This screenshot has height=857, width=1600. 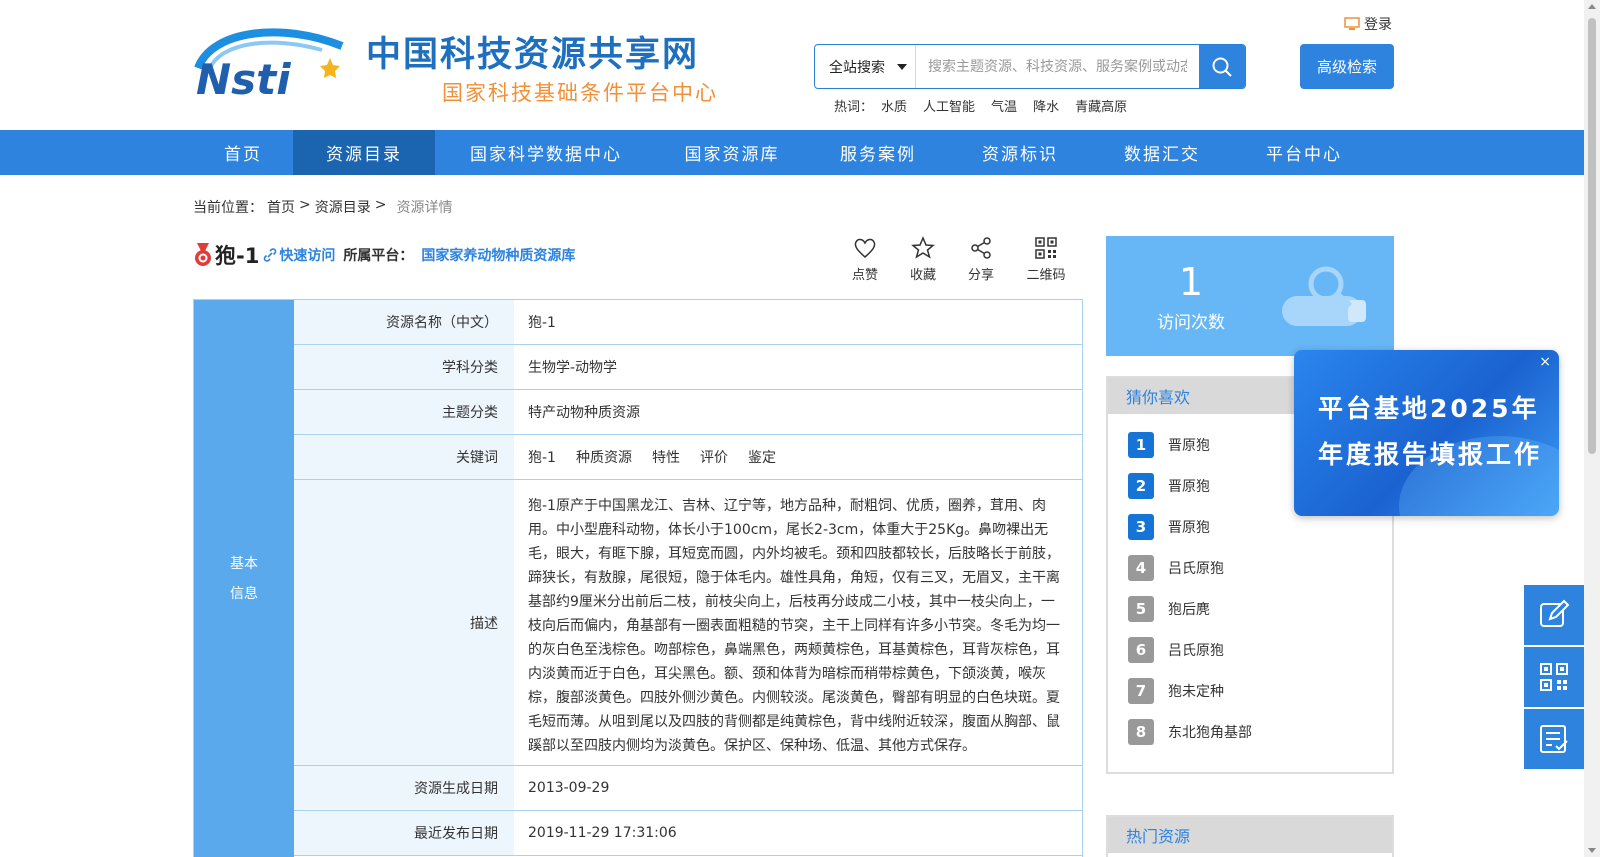 What do you see at coordinates (732, 152) in the screenshot?
I see `nav-national-repository: 国家资源库` at bounding box center [732, 152].